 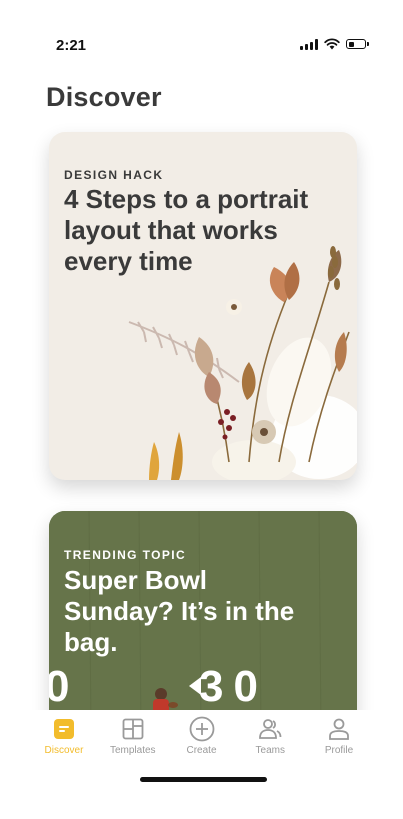 I want to click on card-title: Super Bowl Sunday? It’s in the bag., so click(x=179, y=611).